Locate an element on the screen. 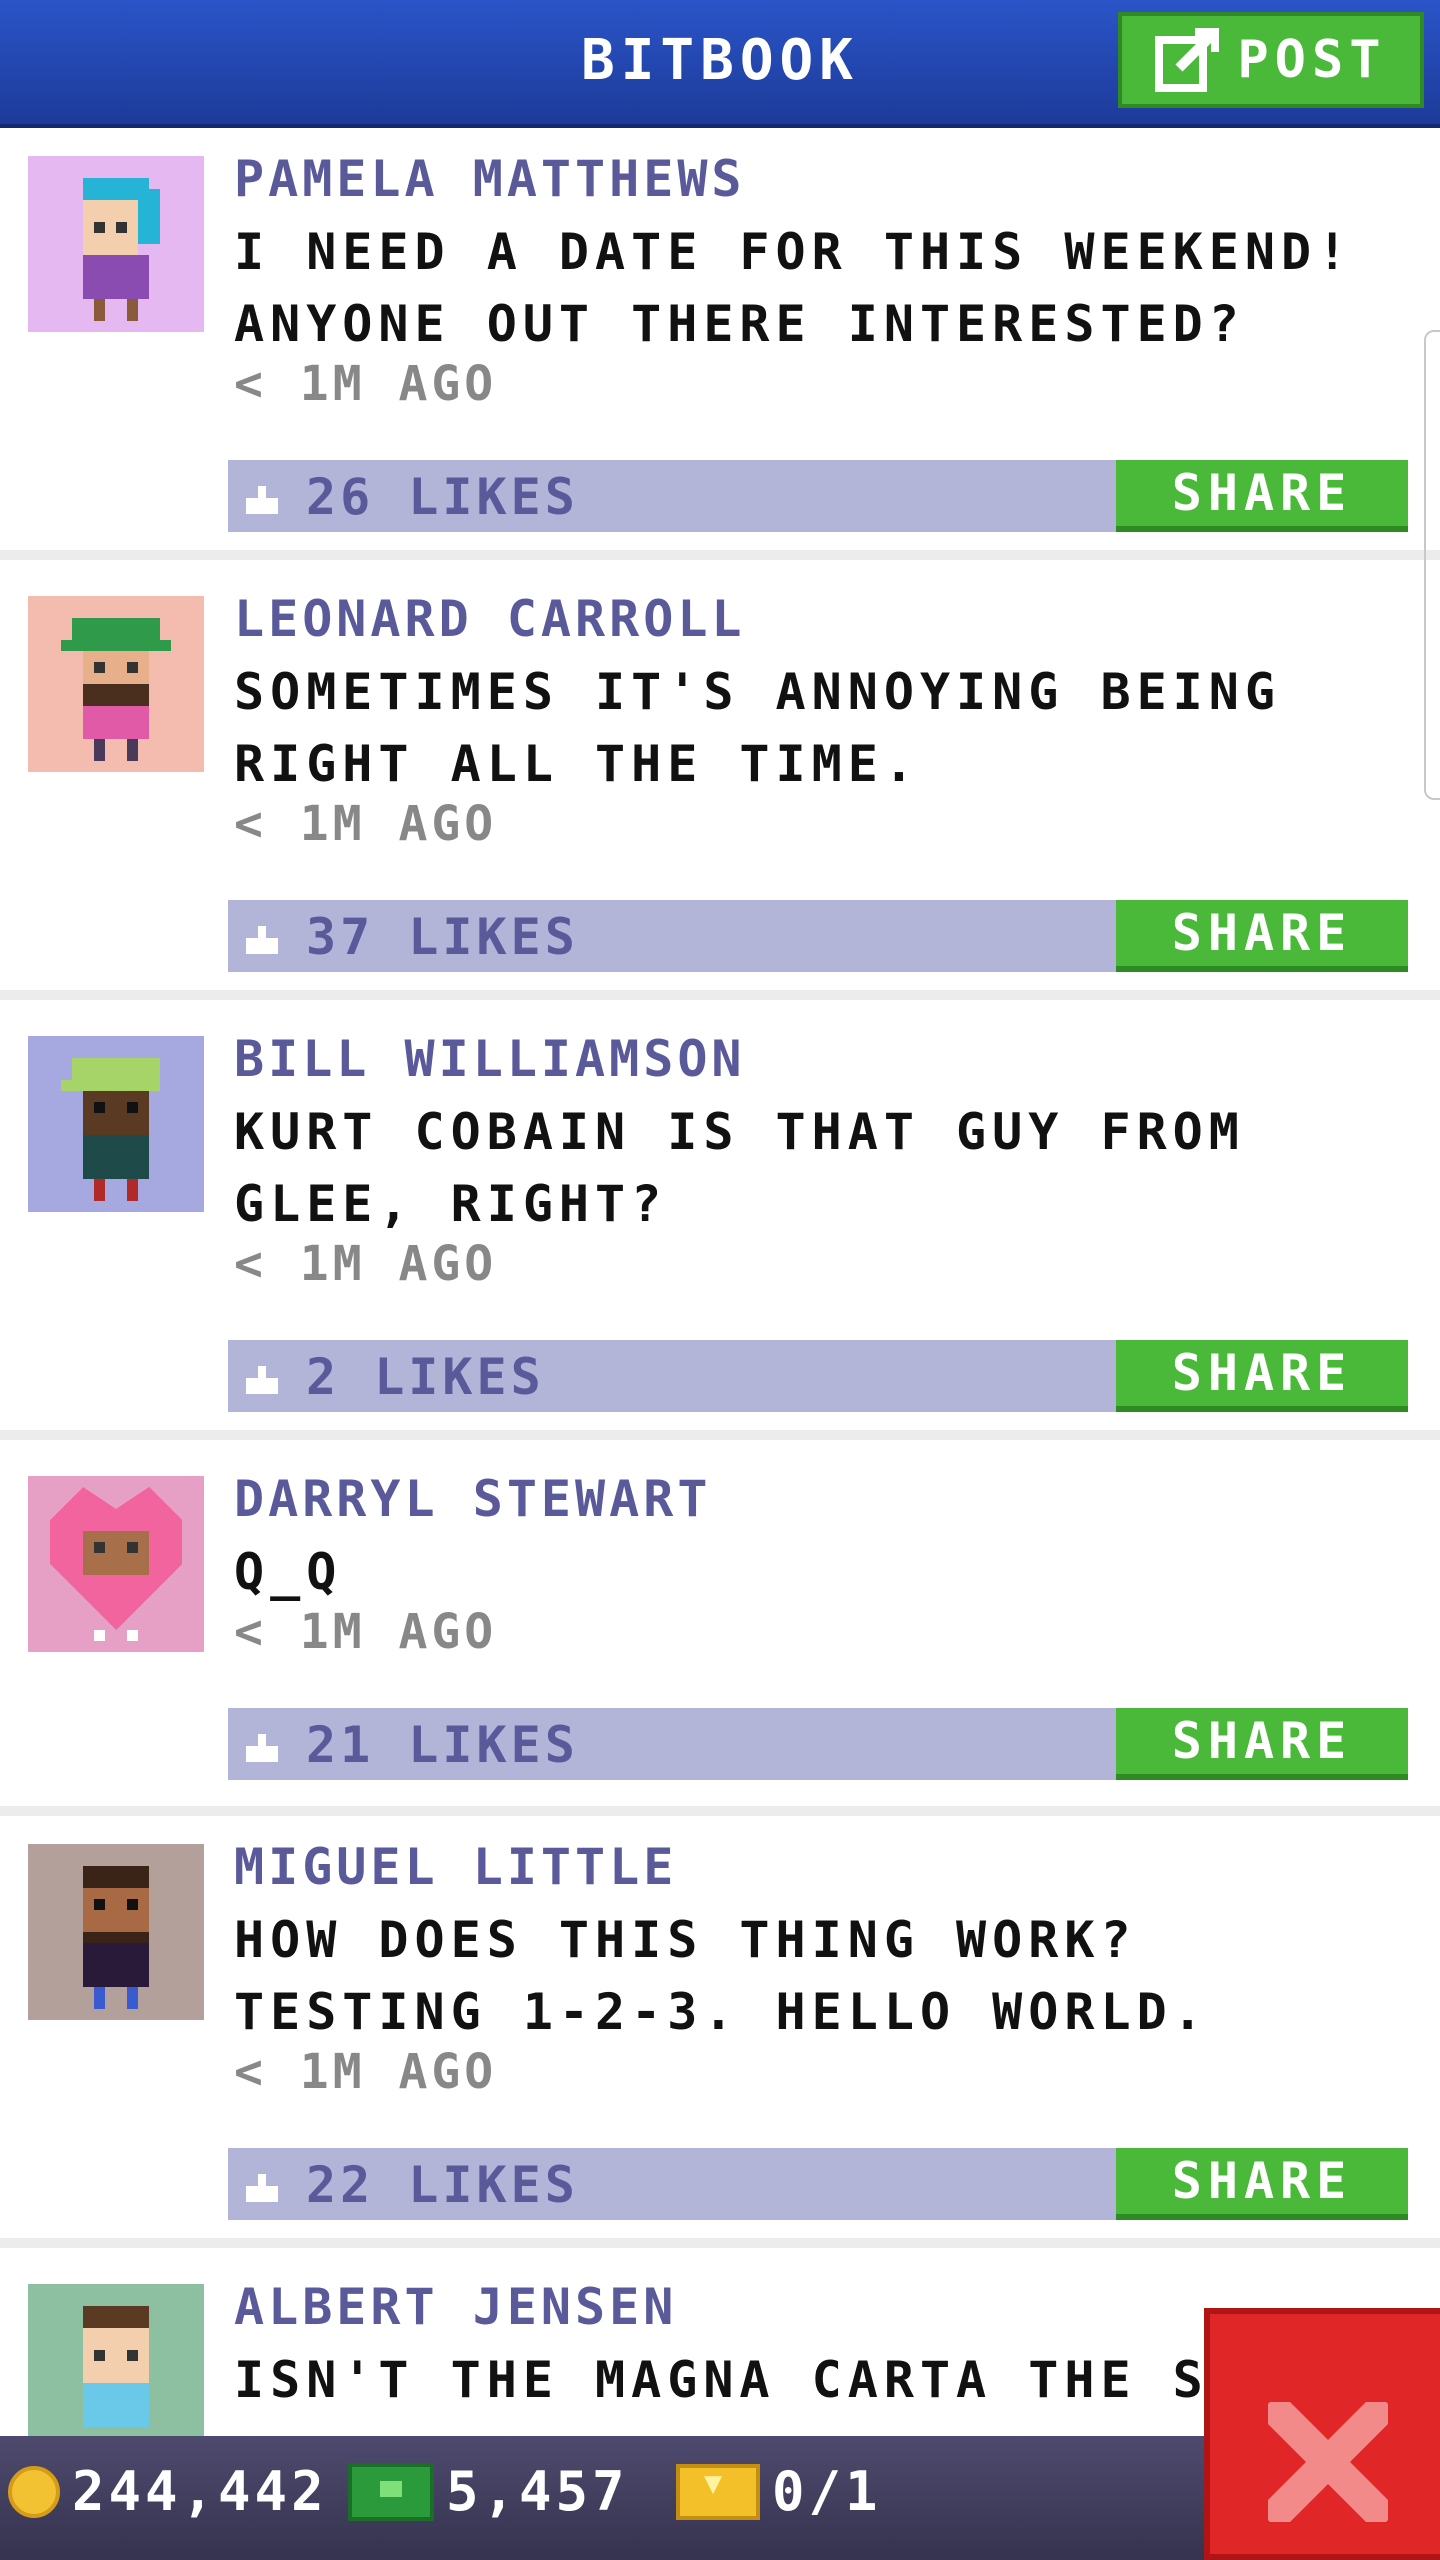 This screenshot has height=2560, width=1440. post-author: BILL WILLIAMSON is located at coordinates (490, 1059).